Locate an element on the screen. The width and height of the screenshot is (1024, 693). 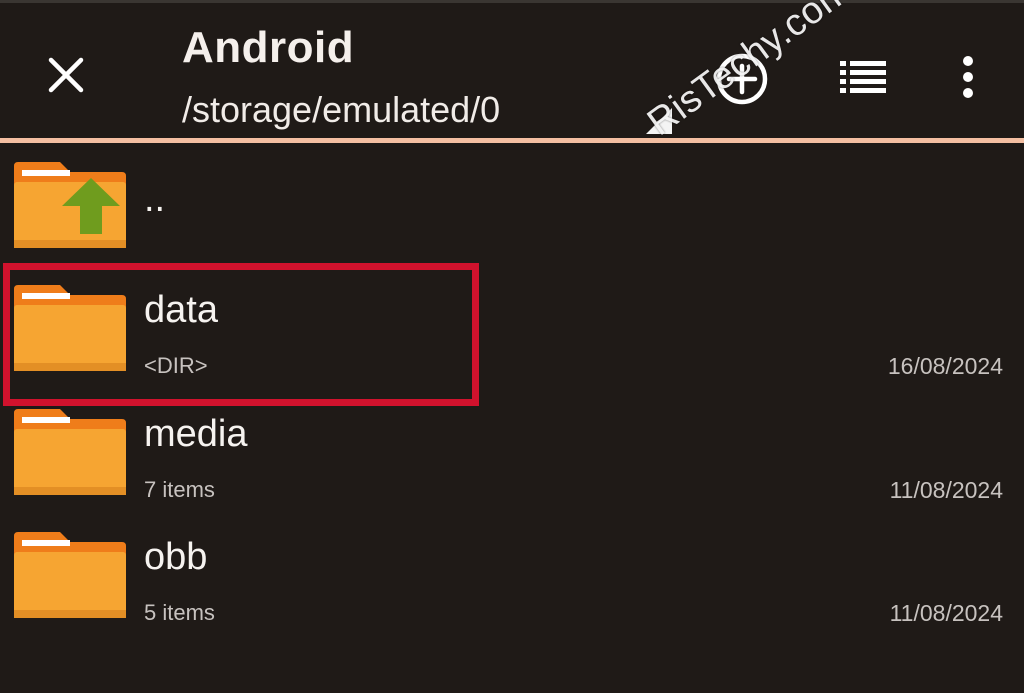
folder-up-icon is located at coordinates (70, 205).